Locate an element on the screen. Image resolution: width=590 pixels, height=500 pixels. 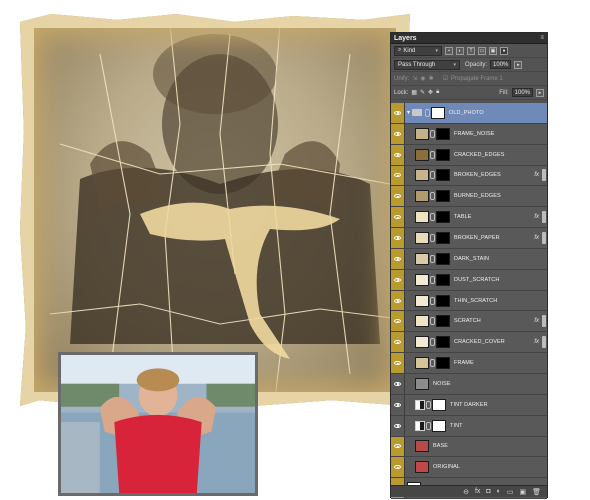
layer-name: DARK_STAIN is located at coordinates (471, 259).